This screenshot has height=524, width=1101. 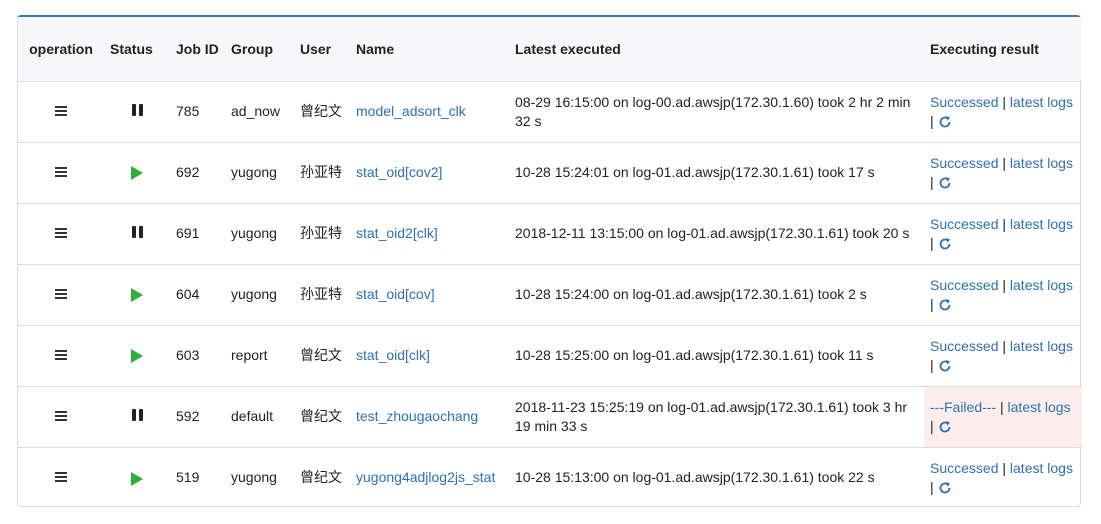 I want to click on job-name-cell: test_zhougaochang, so click(x=429, y=416).